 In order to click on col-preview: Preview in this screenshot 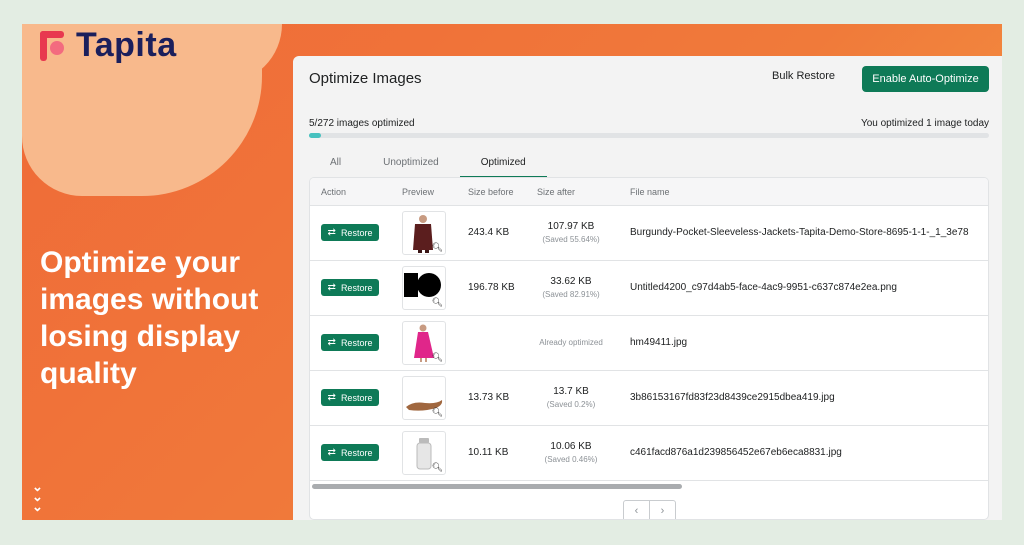, I will do `click(418, 192)`.